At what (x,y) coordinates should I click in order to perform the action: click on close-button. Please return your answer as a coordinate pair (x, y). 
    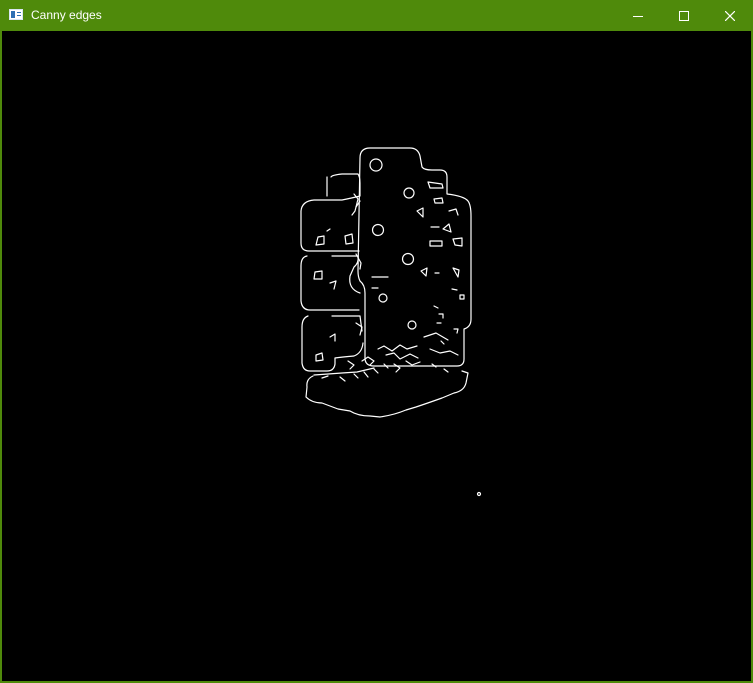
    Looking at the image, I should click on (730, 15).